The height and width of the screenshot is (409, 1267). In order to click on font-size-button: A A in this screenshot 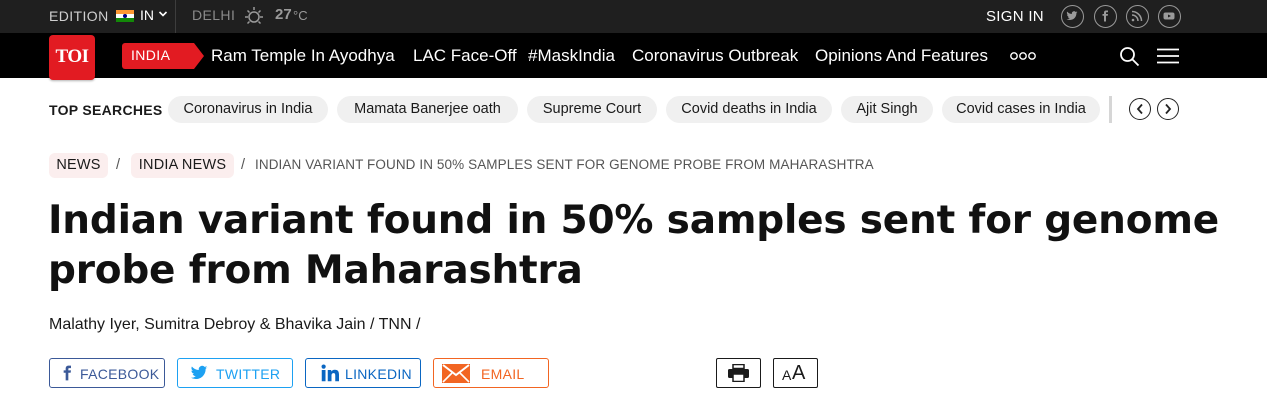, I will do `click(795, 373)`.